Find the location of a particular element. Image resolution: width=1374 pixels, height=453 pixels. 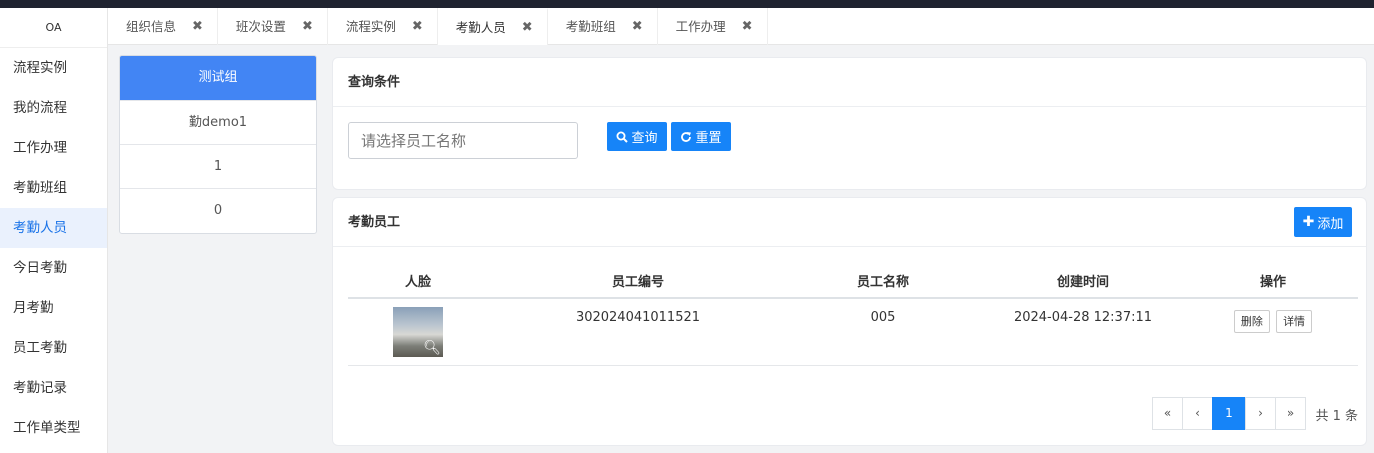

tab-label: 流程实例 is located at coordinates (370, 26).